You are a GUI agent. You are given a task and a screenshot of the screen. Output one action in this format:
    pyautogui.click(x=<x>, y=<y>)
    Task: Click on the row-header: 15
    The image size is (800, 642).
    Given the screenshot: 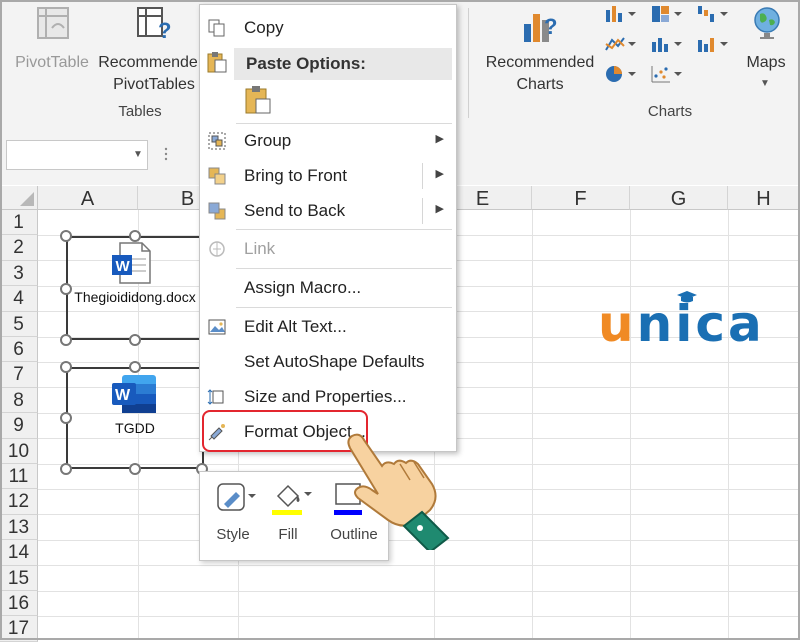 What is the action you would take?
    pyautogui.click(x=19, y=578)
    